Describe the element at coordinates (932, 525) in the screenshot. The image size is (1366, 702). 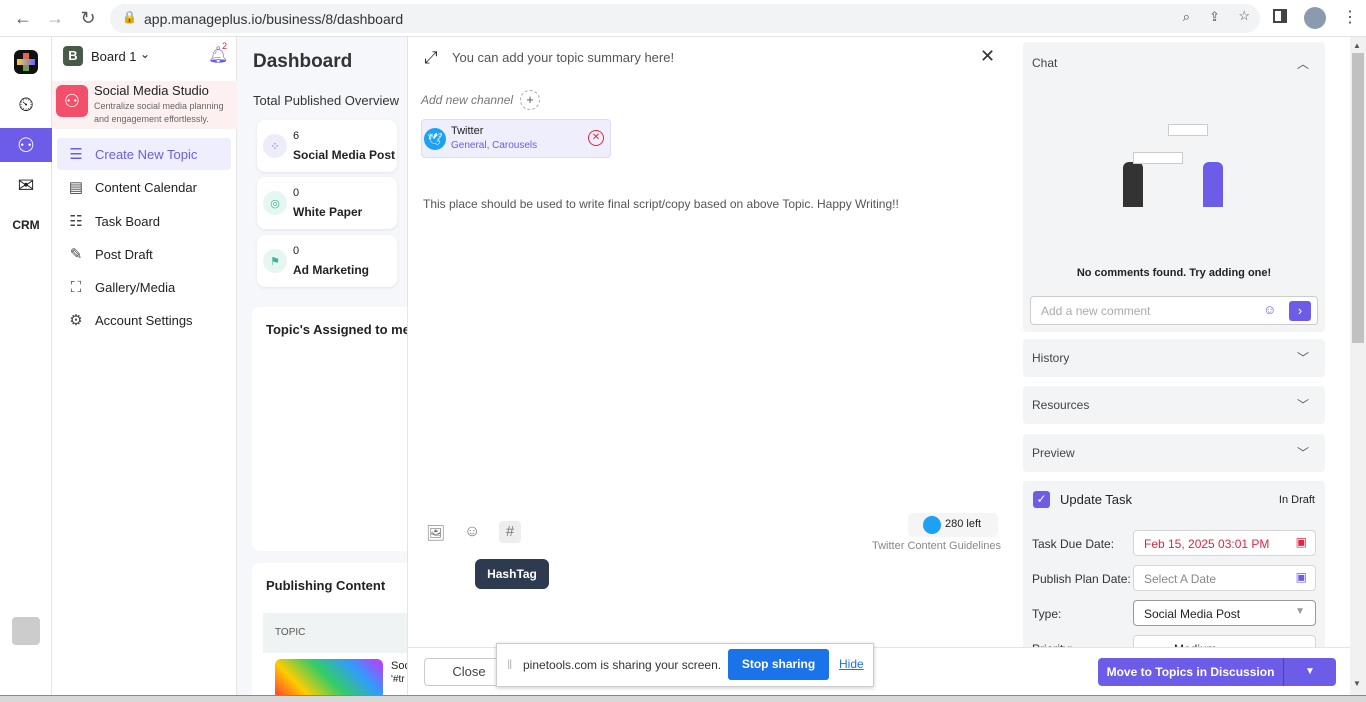
I see `twitter-icon` at that location.